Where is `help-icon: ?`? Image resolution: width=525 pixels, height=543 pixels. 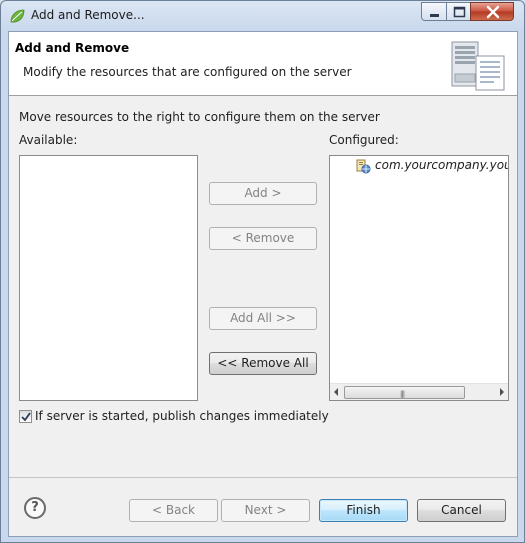 help-icon: ? is located at coordinates (35, 508).